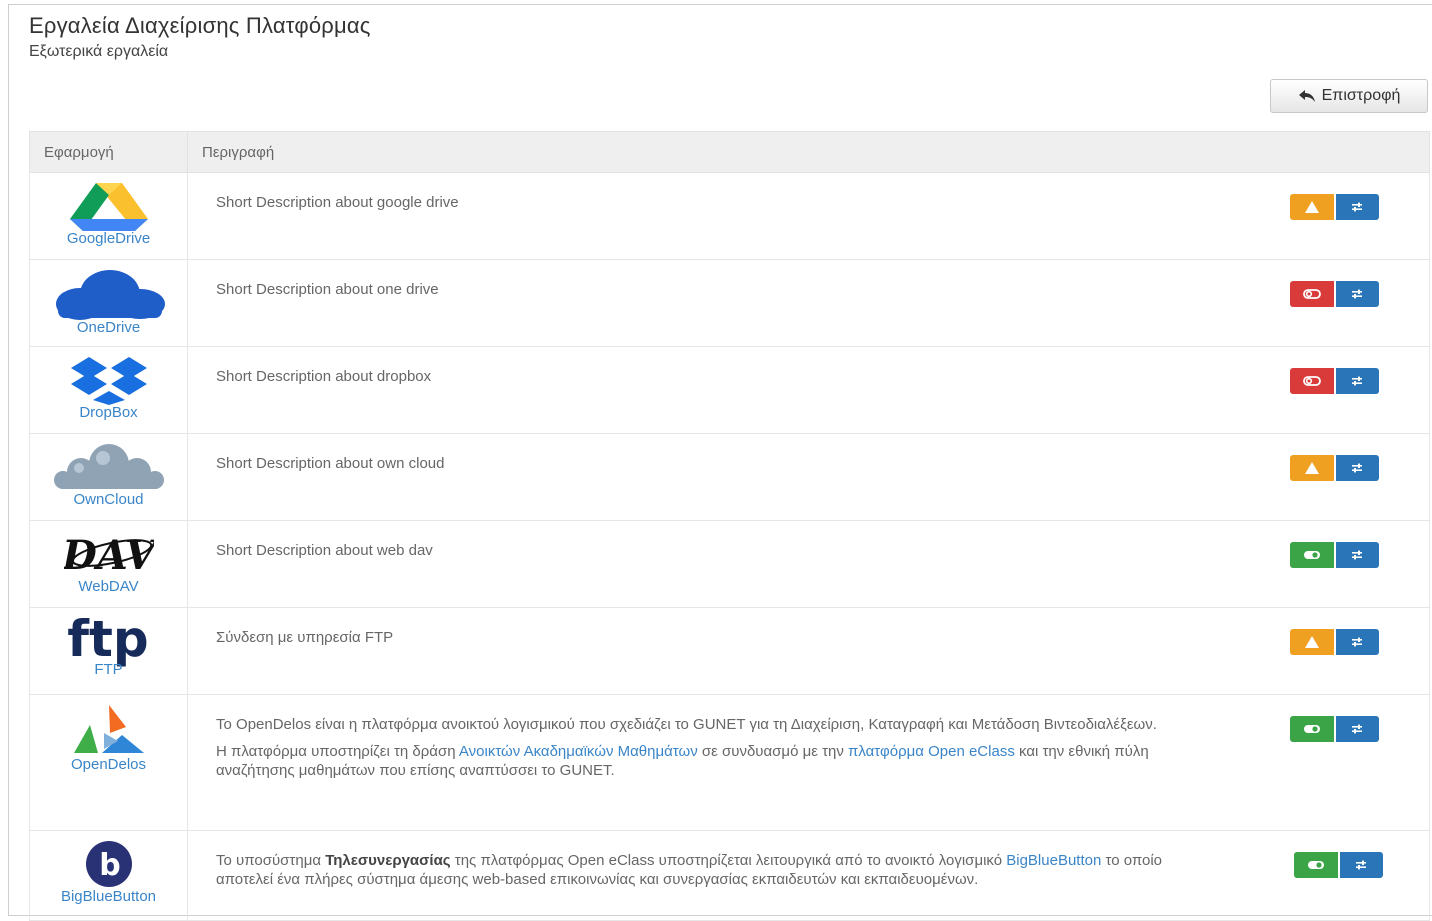 The image size is (1432, 921). What do you see at coordinates (109, 294) in the screenshot?
I see `onedrive-cloud-icon` at bounding box center [109, 294].